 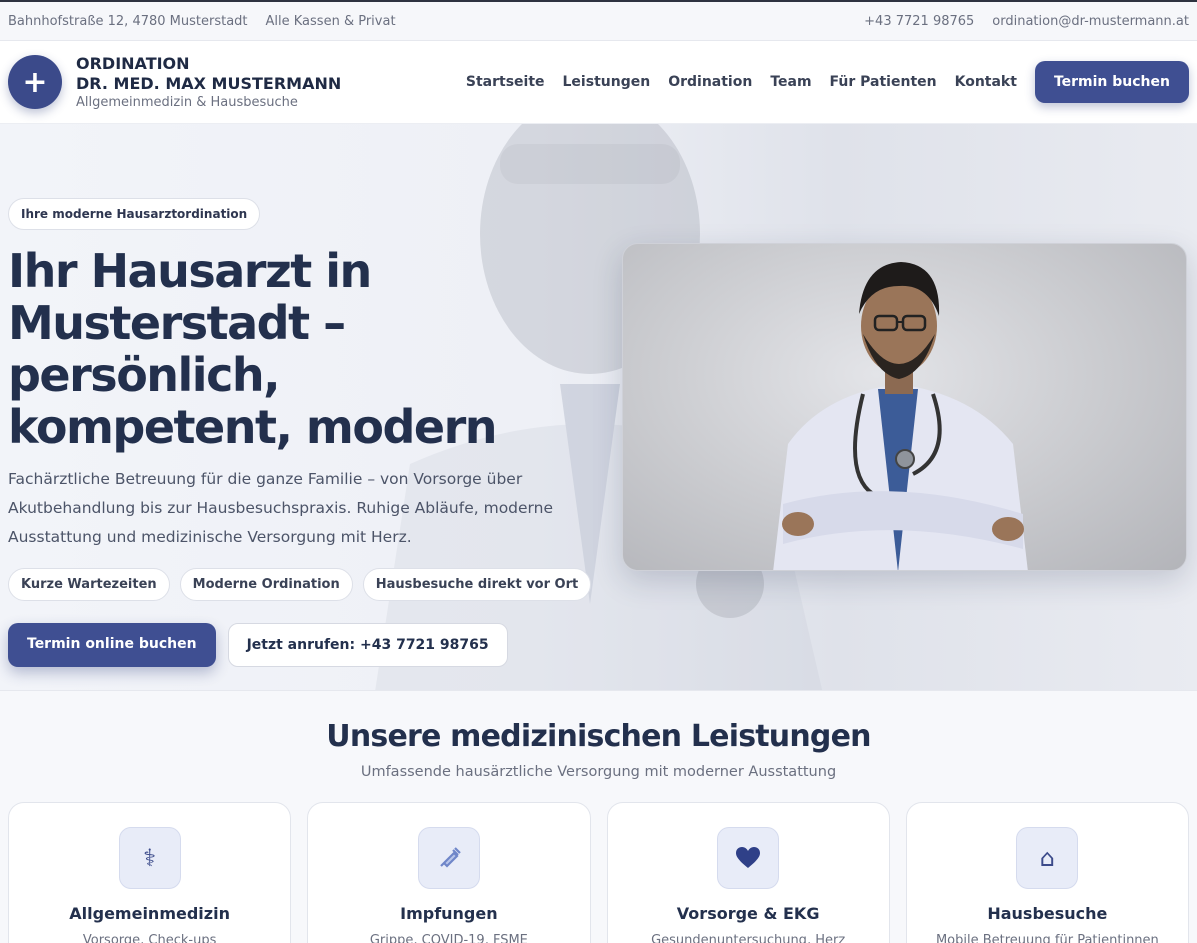 I want to click on nav-startseite: Startseite, so click(x=505, y=82).